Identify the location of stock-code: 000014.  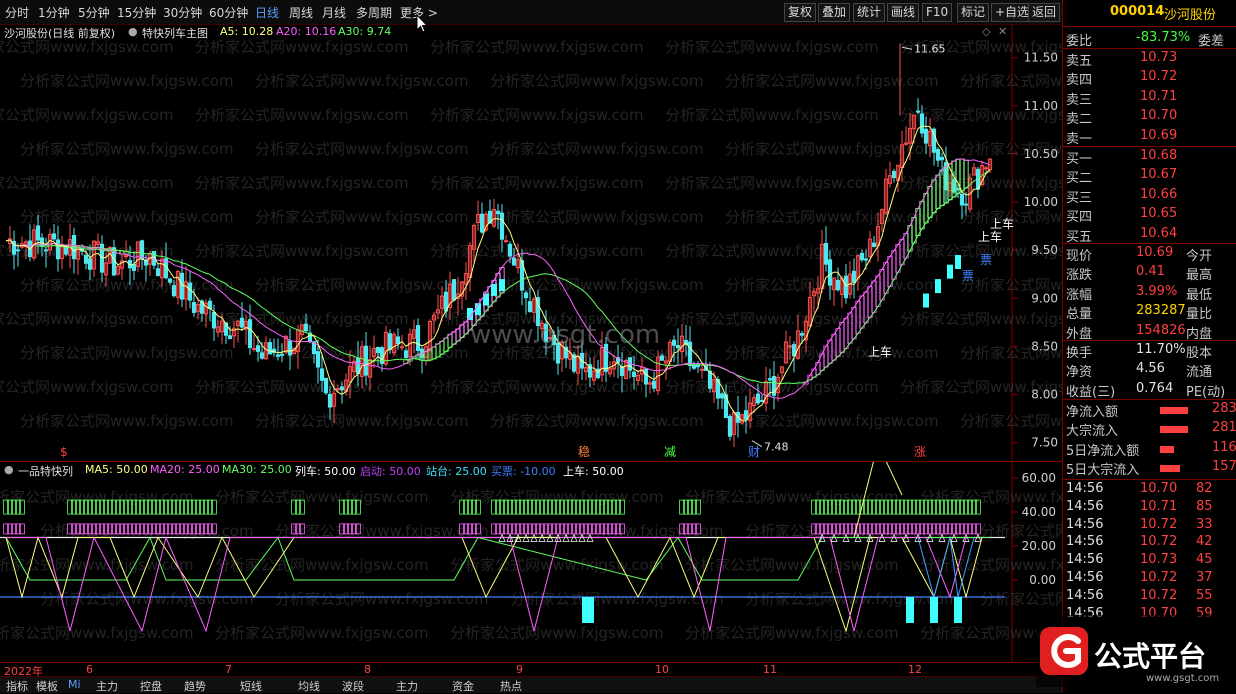
(1137, 11).